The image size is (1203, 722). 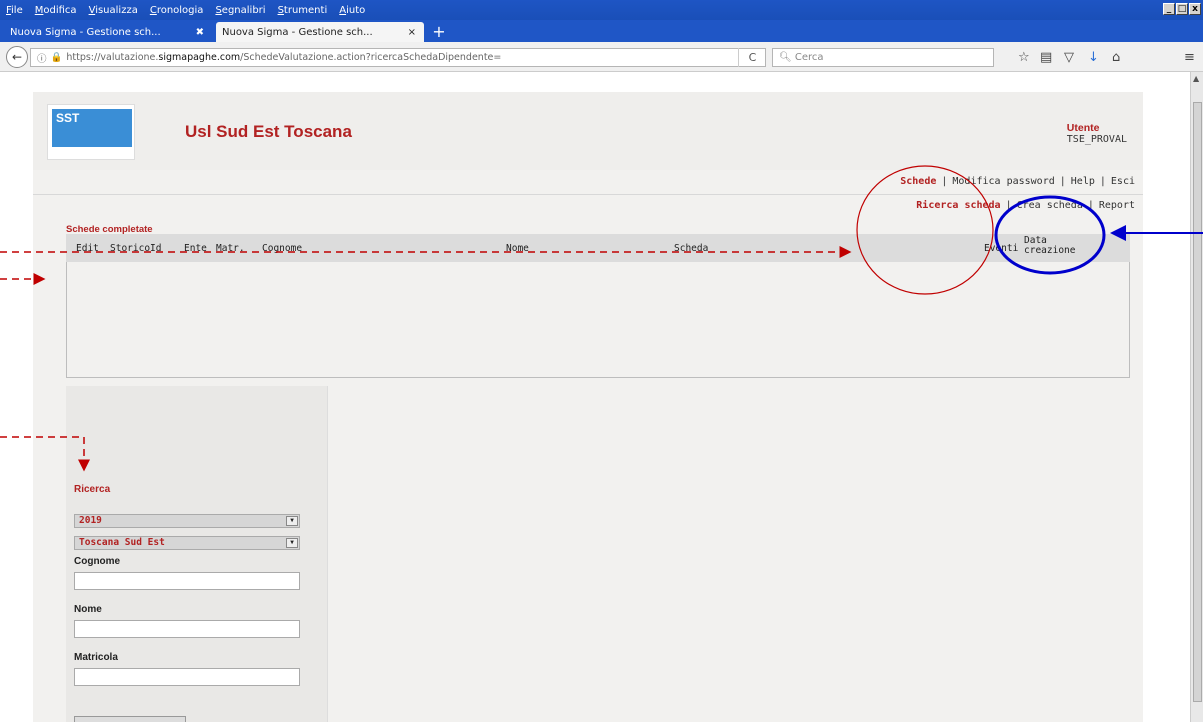 What do you see at coordinates (439, 32) in the screenshot?
I see `new-tab-button: +` at bounding box center [439, 32].